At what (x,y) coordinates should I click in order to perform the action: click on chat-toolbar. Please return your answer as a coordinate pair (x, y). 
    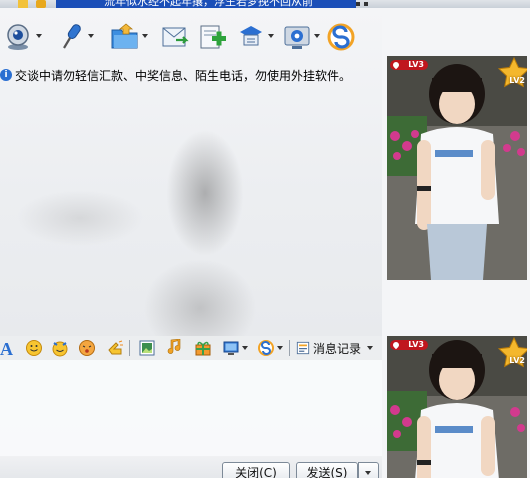
    Looking at the image, I should click on (191, 36).